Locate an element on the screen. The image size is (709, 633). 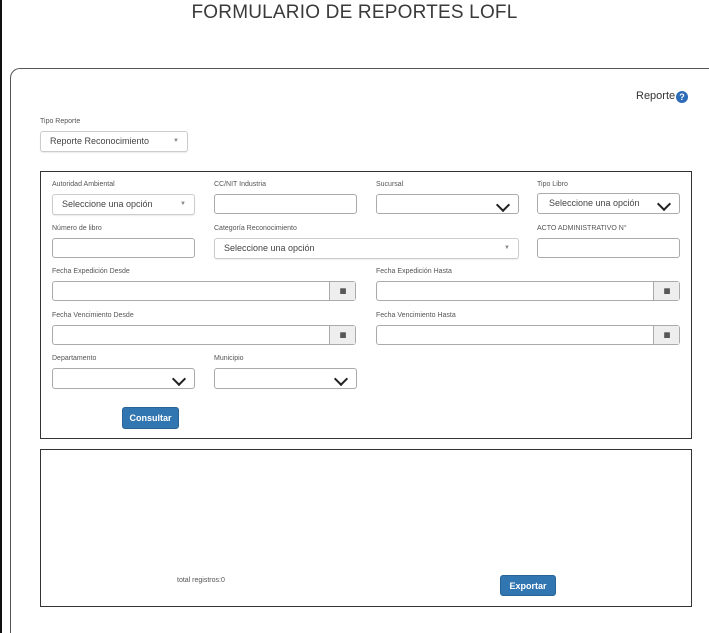
question-circle-icon: ? is located at coordinates (682, 97).